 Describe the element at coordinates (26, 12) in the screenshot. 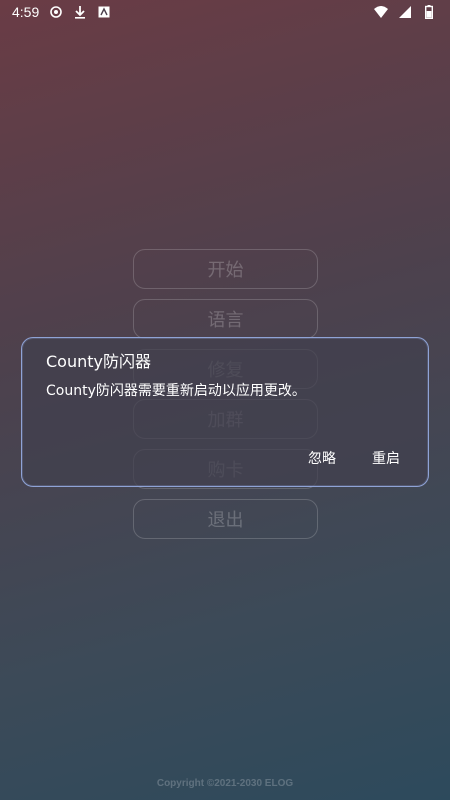

I see `status-time: 4:59` at that location.